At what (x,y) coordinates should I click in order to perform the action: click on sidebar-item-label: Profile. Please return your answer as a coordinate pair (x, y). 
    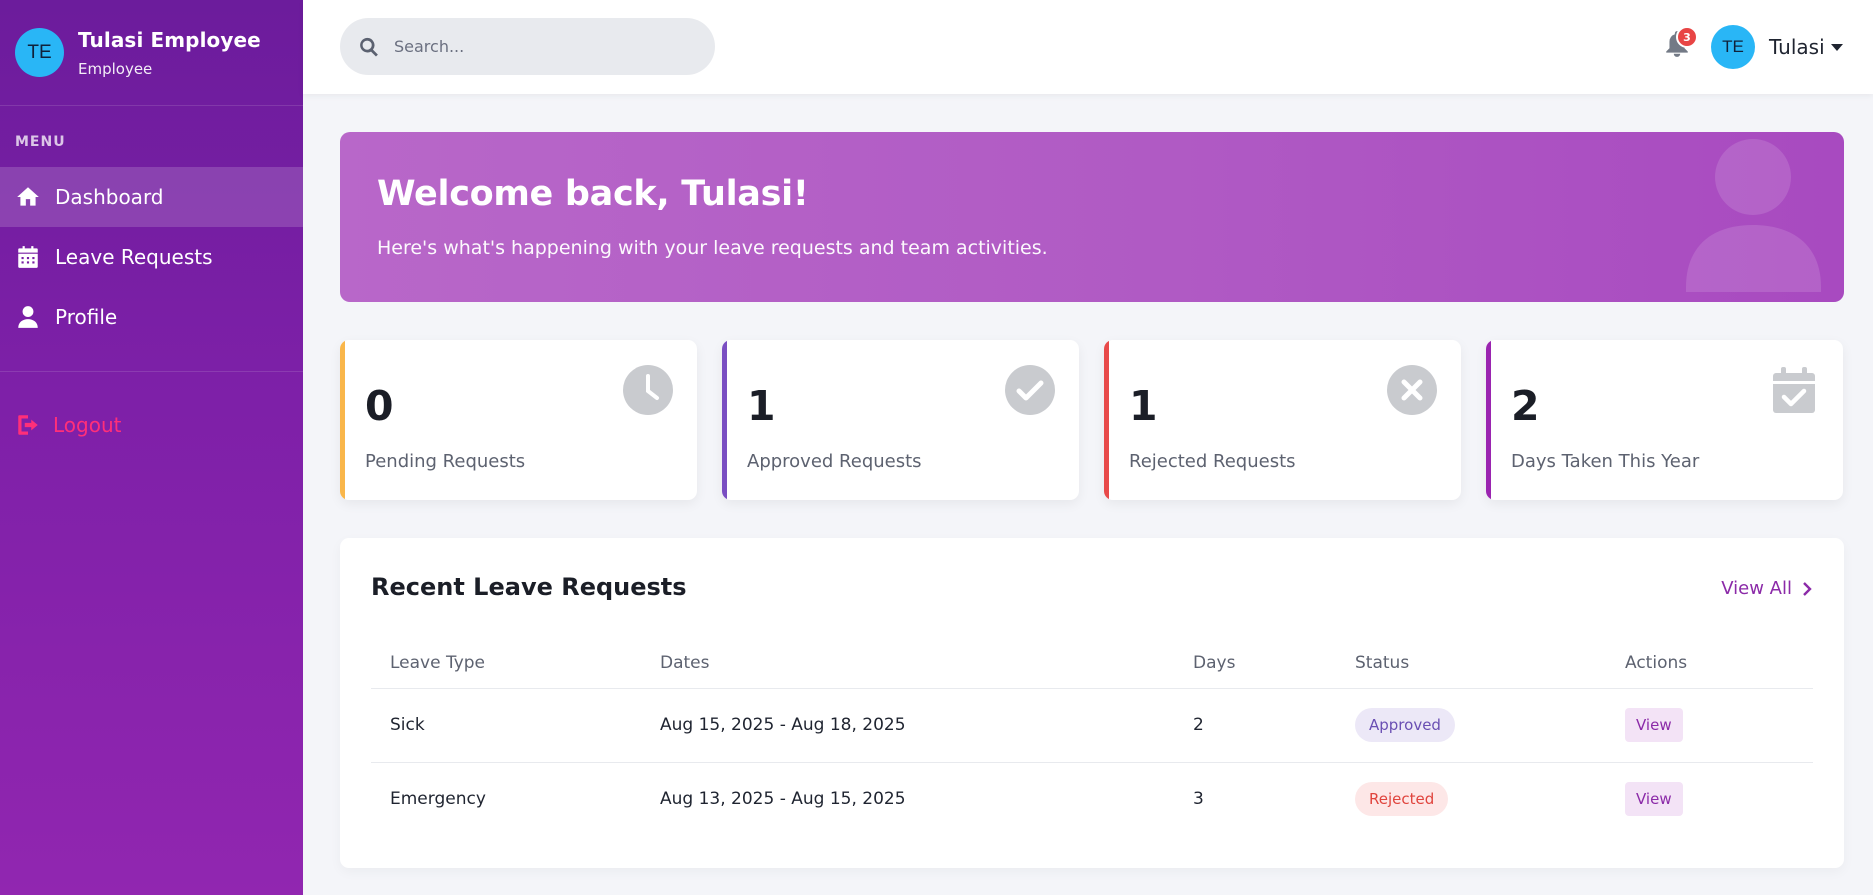
    Looking at the image, I should click on (86, 317).